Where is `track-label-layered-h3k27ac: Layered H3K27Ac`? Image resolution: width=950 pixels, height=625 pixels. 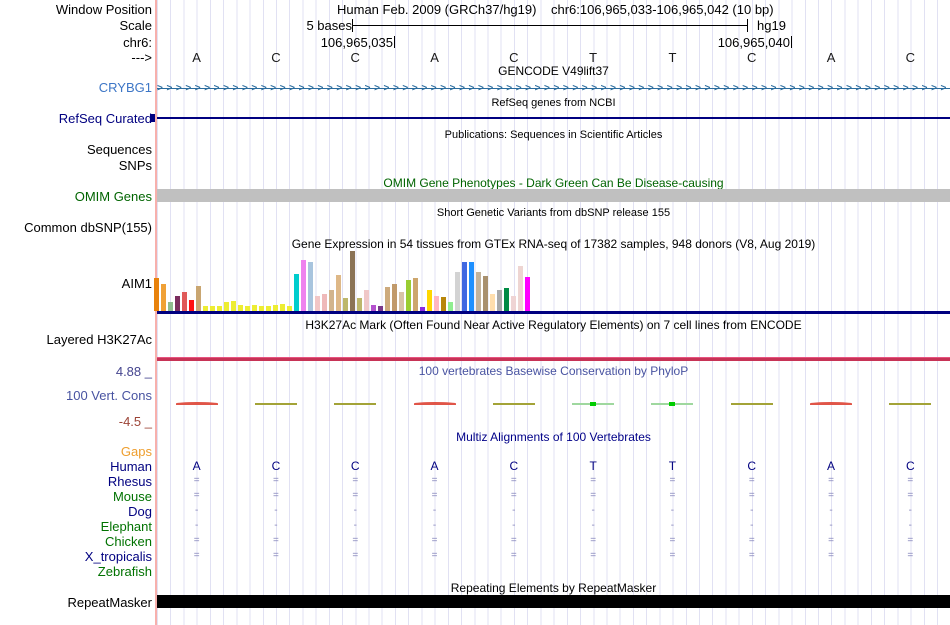
track-label-layered-h3k27ac: Layered H3K27Ac is located at coordinates (99, 339).